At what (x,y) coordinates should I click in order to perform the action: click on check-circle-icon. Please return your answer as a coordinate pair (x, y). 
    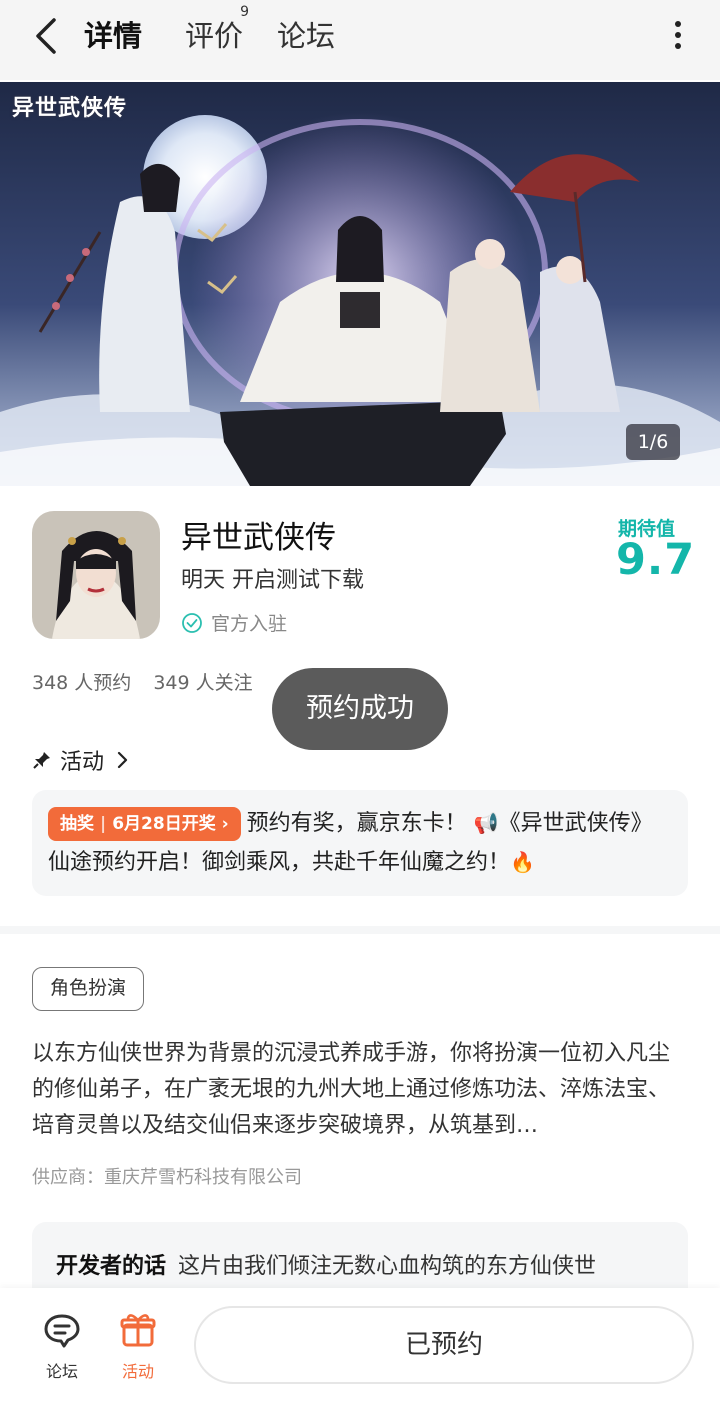
    Looking at the image, I should click on (192, 622).